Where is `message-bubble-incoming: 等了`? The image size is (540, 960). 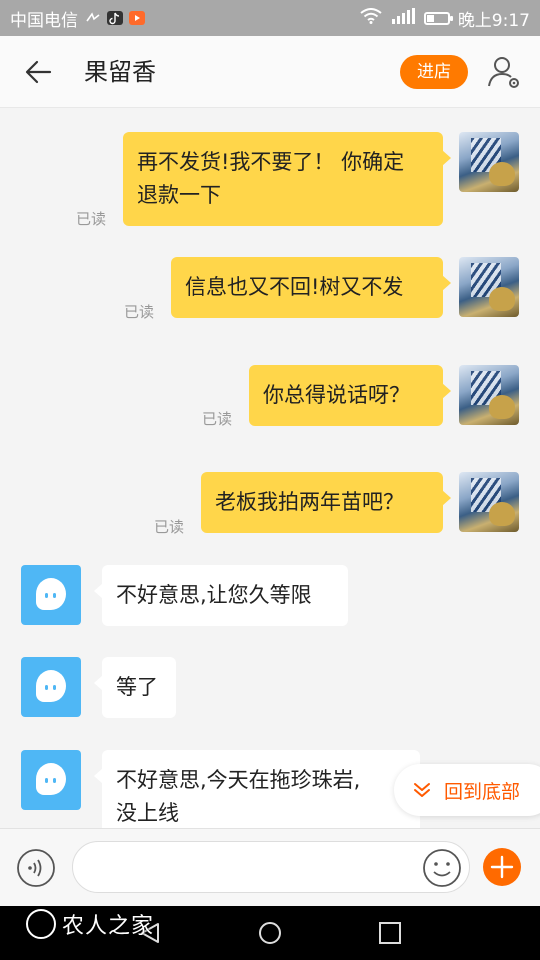
message-bubble-incoming: 等了 is located at coordinates (135, 687).